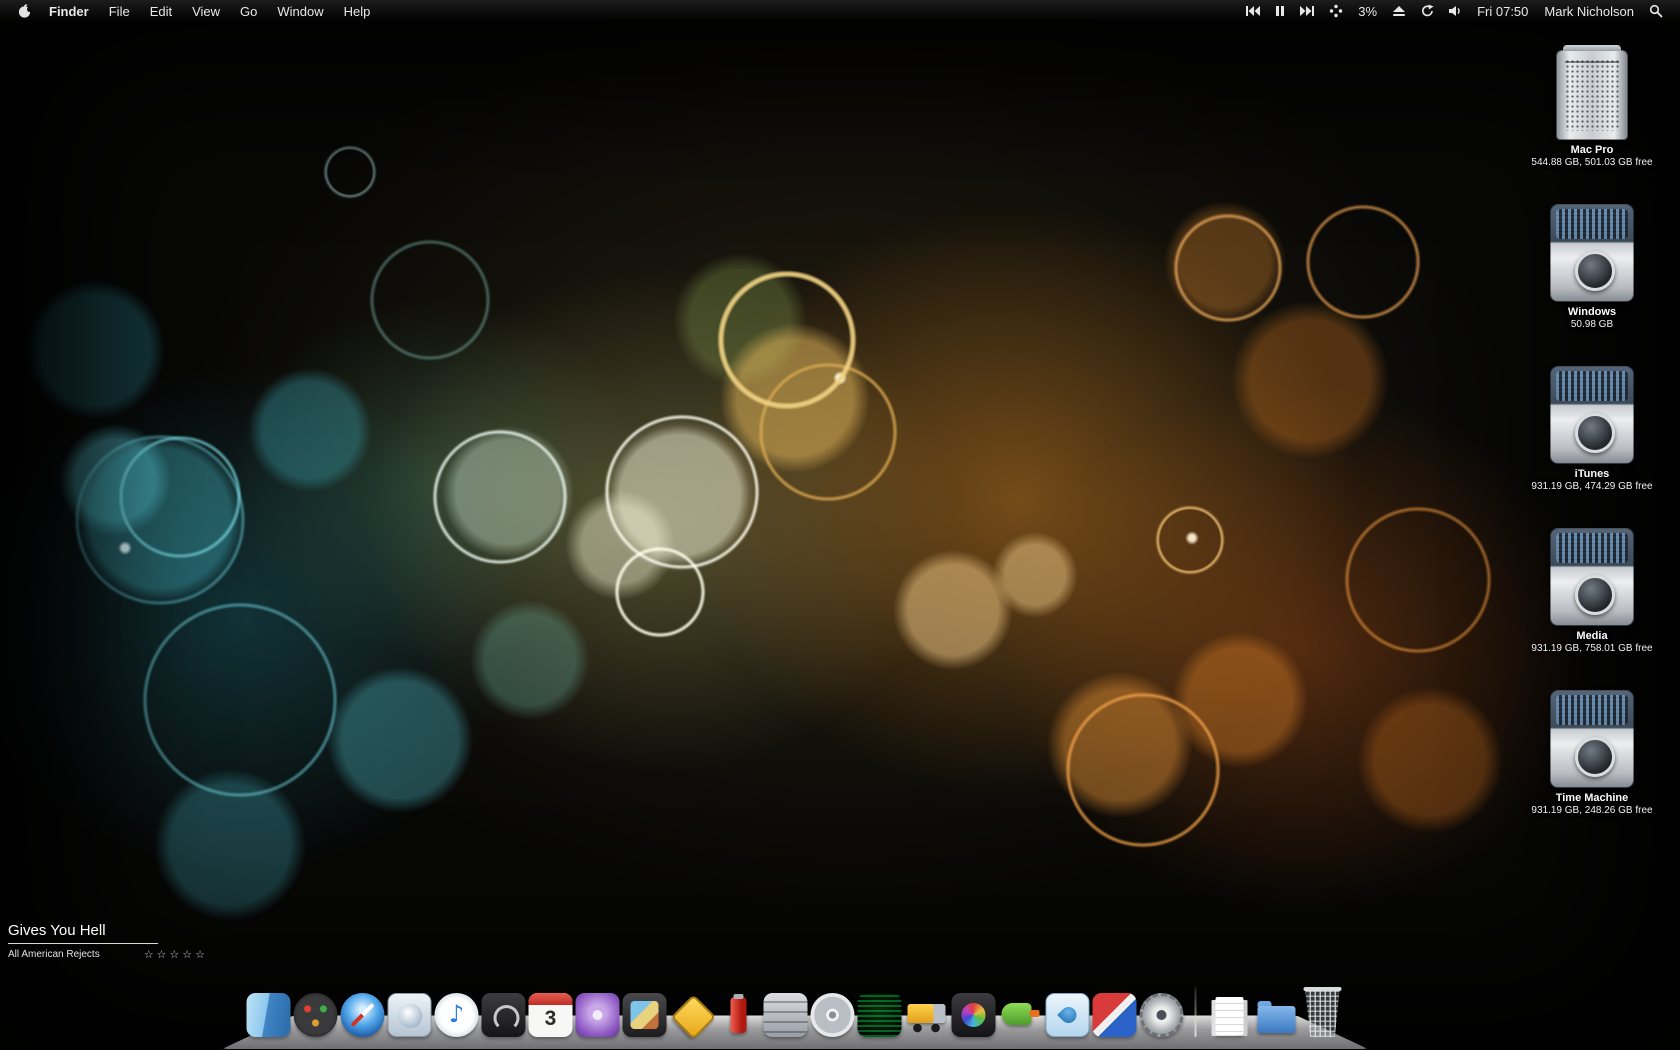 The width and height of the screenshot is (1680, 1050). I want to click on user-menu: Mark Nicholson, so click(1589, 11).